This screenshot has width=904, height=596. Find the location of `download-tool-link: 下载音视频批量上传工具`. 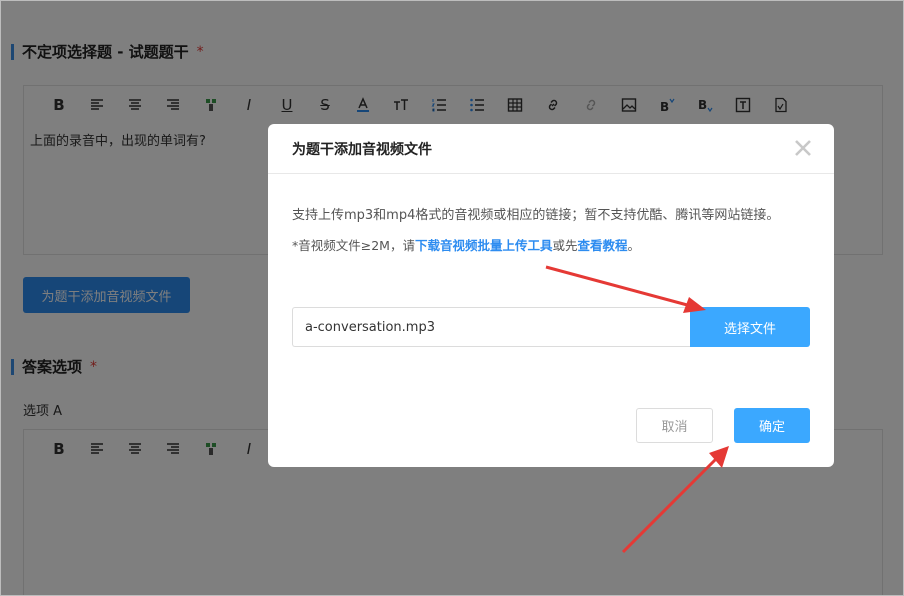

download-tool-link: 下载音视频批量上传工具 is located at coordinates (484, 245).